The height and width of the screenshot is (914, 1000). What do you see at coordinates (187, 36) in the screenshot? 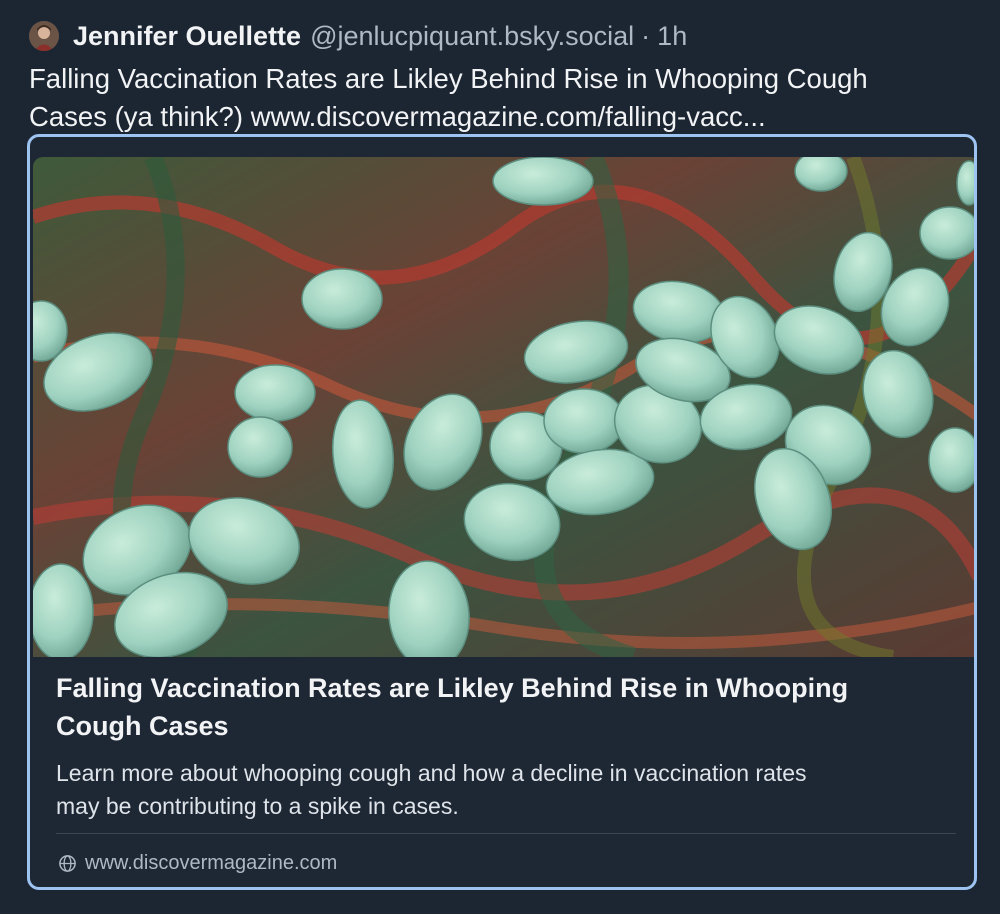
I see `author-name: Jennifer Ouellette` at bounding box center [187, 36].